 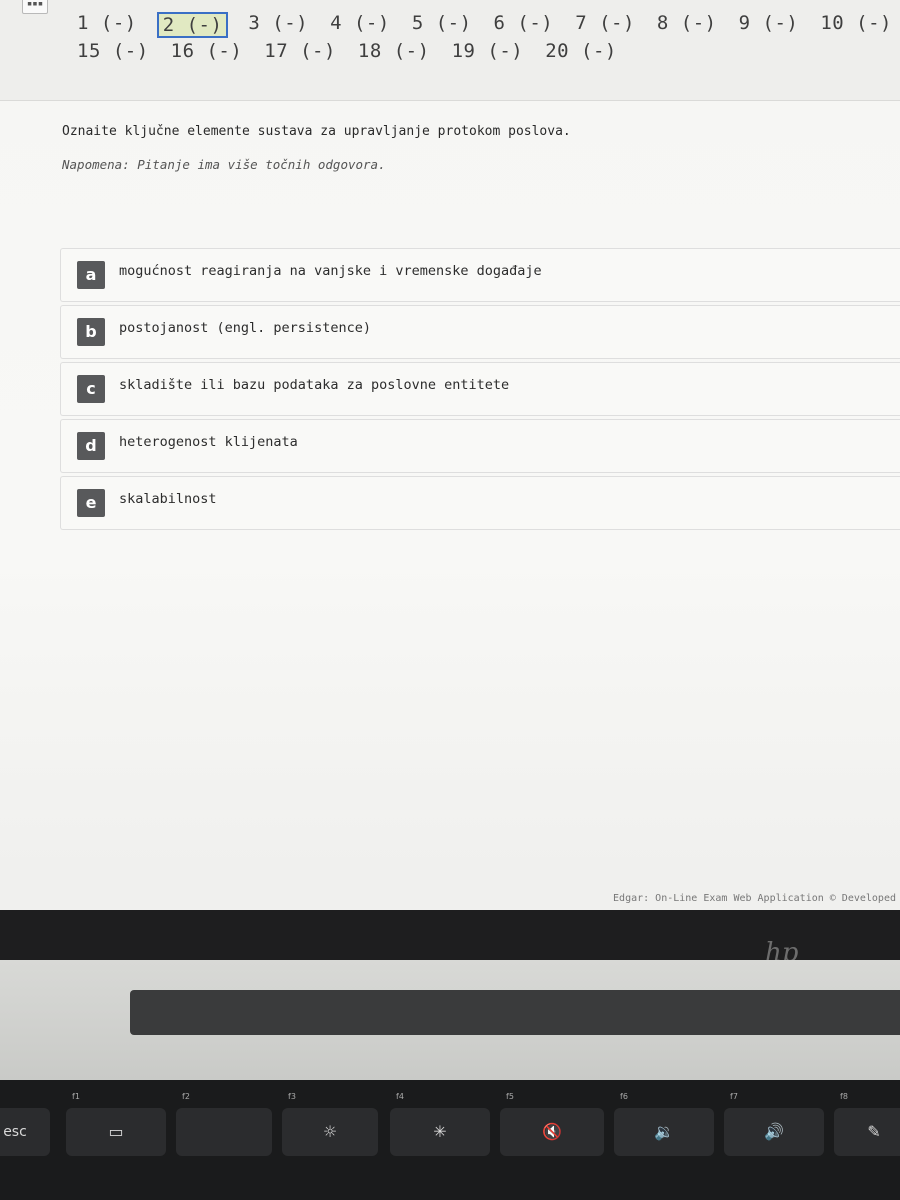 I want to click on question-nav-item: 18 (-), so click(x=394, y=51).